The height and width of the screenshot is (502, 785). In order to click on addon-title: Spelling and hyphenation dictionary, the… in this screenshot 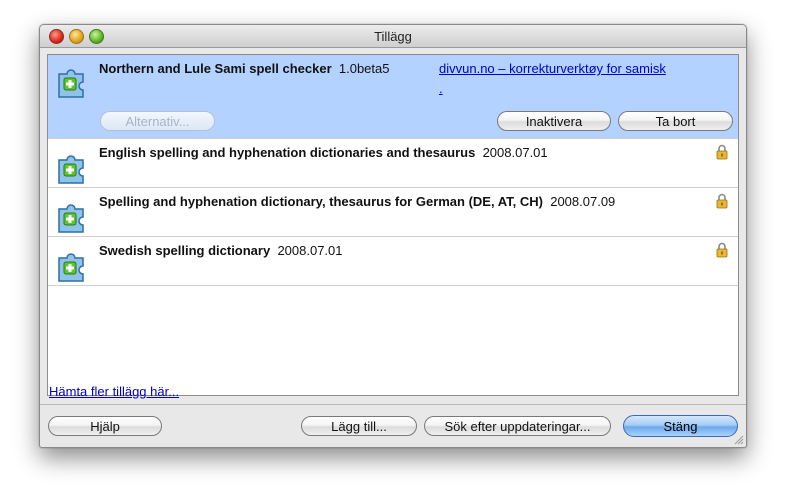, I will do `click(357, 201)`.